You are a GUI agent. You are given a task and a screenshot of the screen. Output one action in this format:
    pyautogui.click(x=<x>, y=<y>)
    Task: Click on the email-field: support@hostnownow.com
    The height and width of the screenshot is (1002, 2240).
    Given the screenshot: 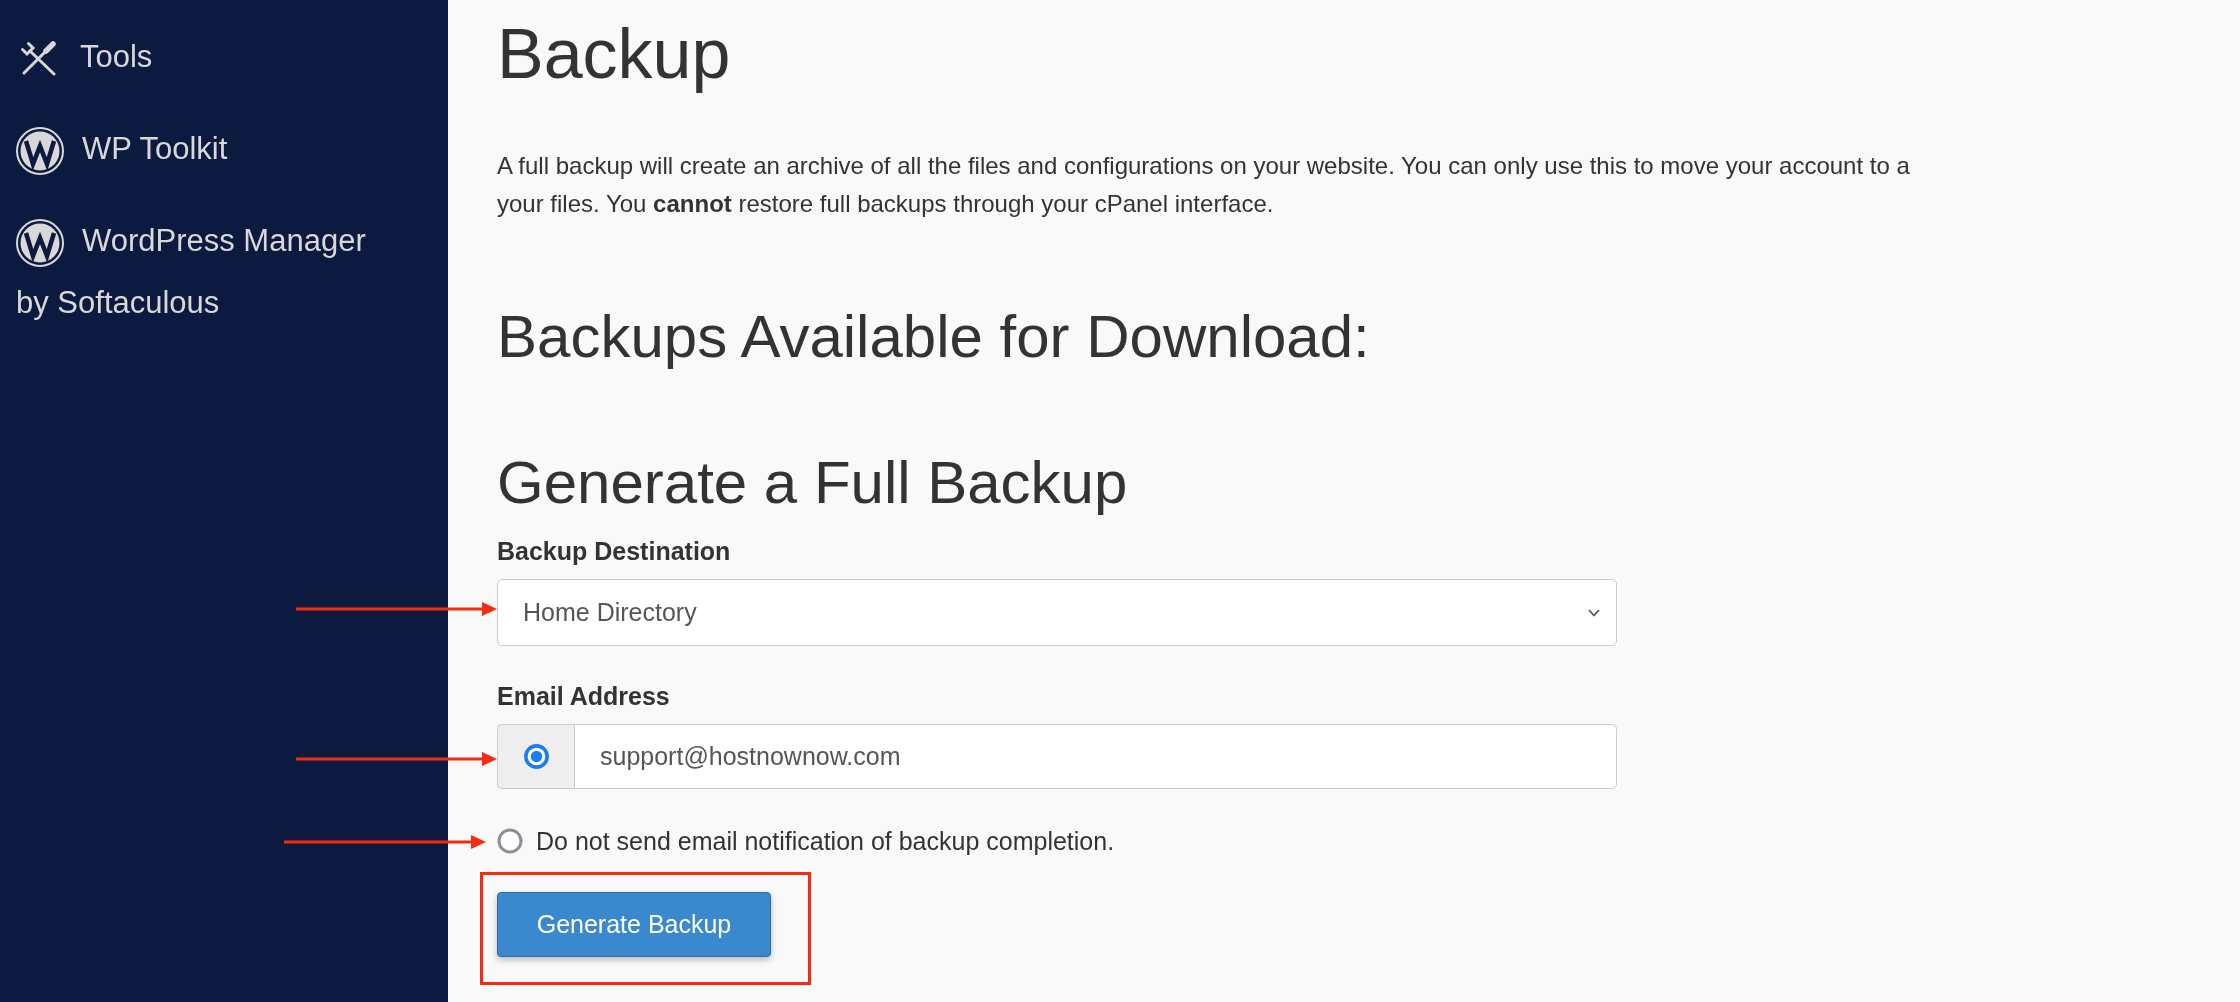 What is the action you would take?
    pyautogui.click(x=1095, y=756)
    